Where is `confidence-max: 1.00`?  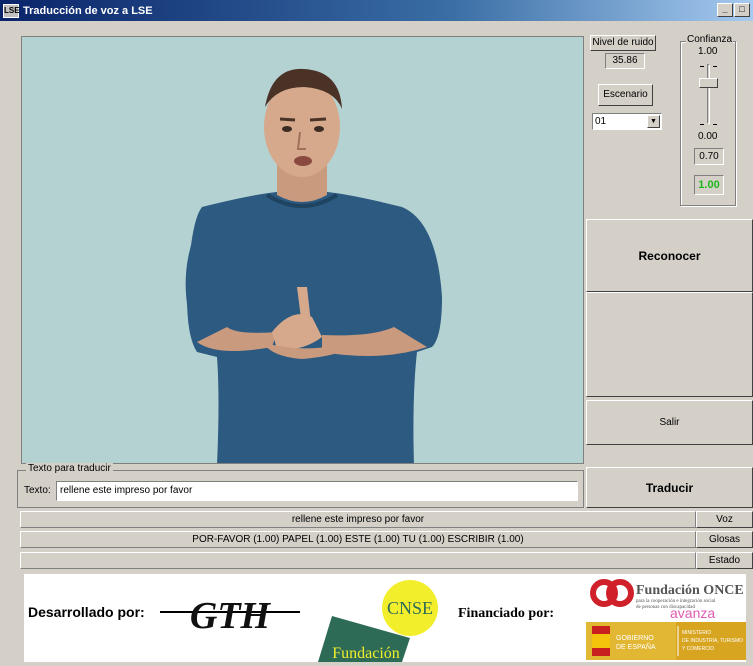
confidence-max: 1.00 is located at coordinates (708, 51).